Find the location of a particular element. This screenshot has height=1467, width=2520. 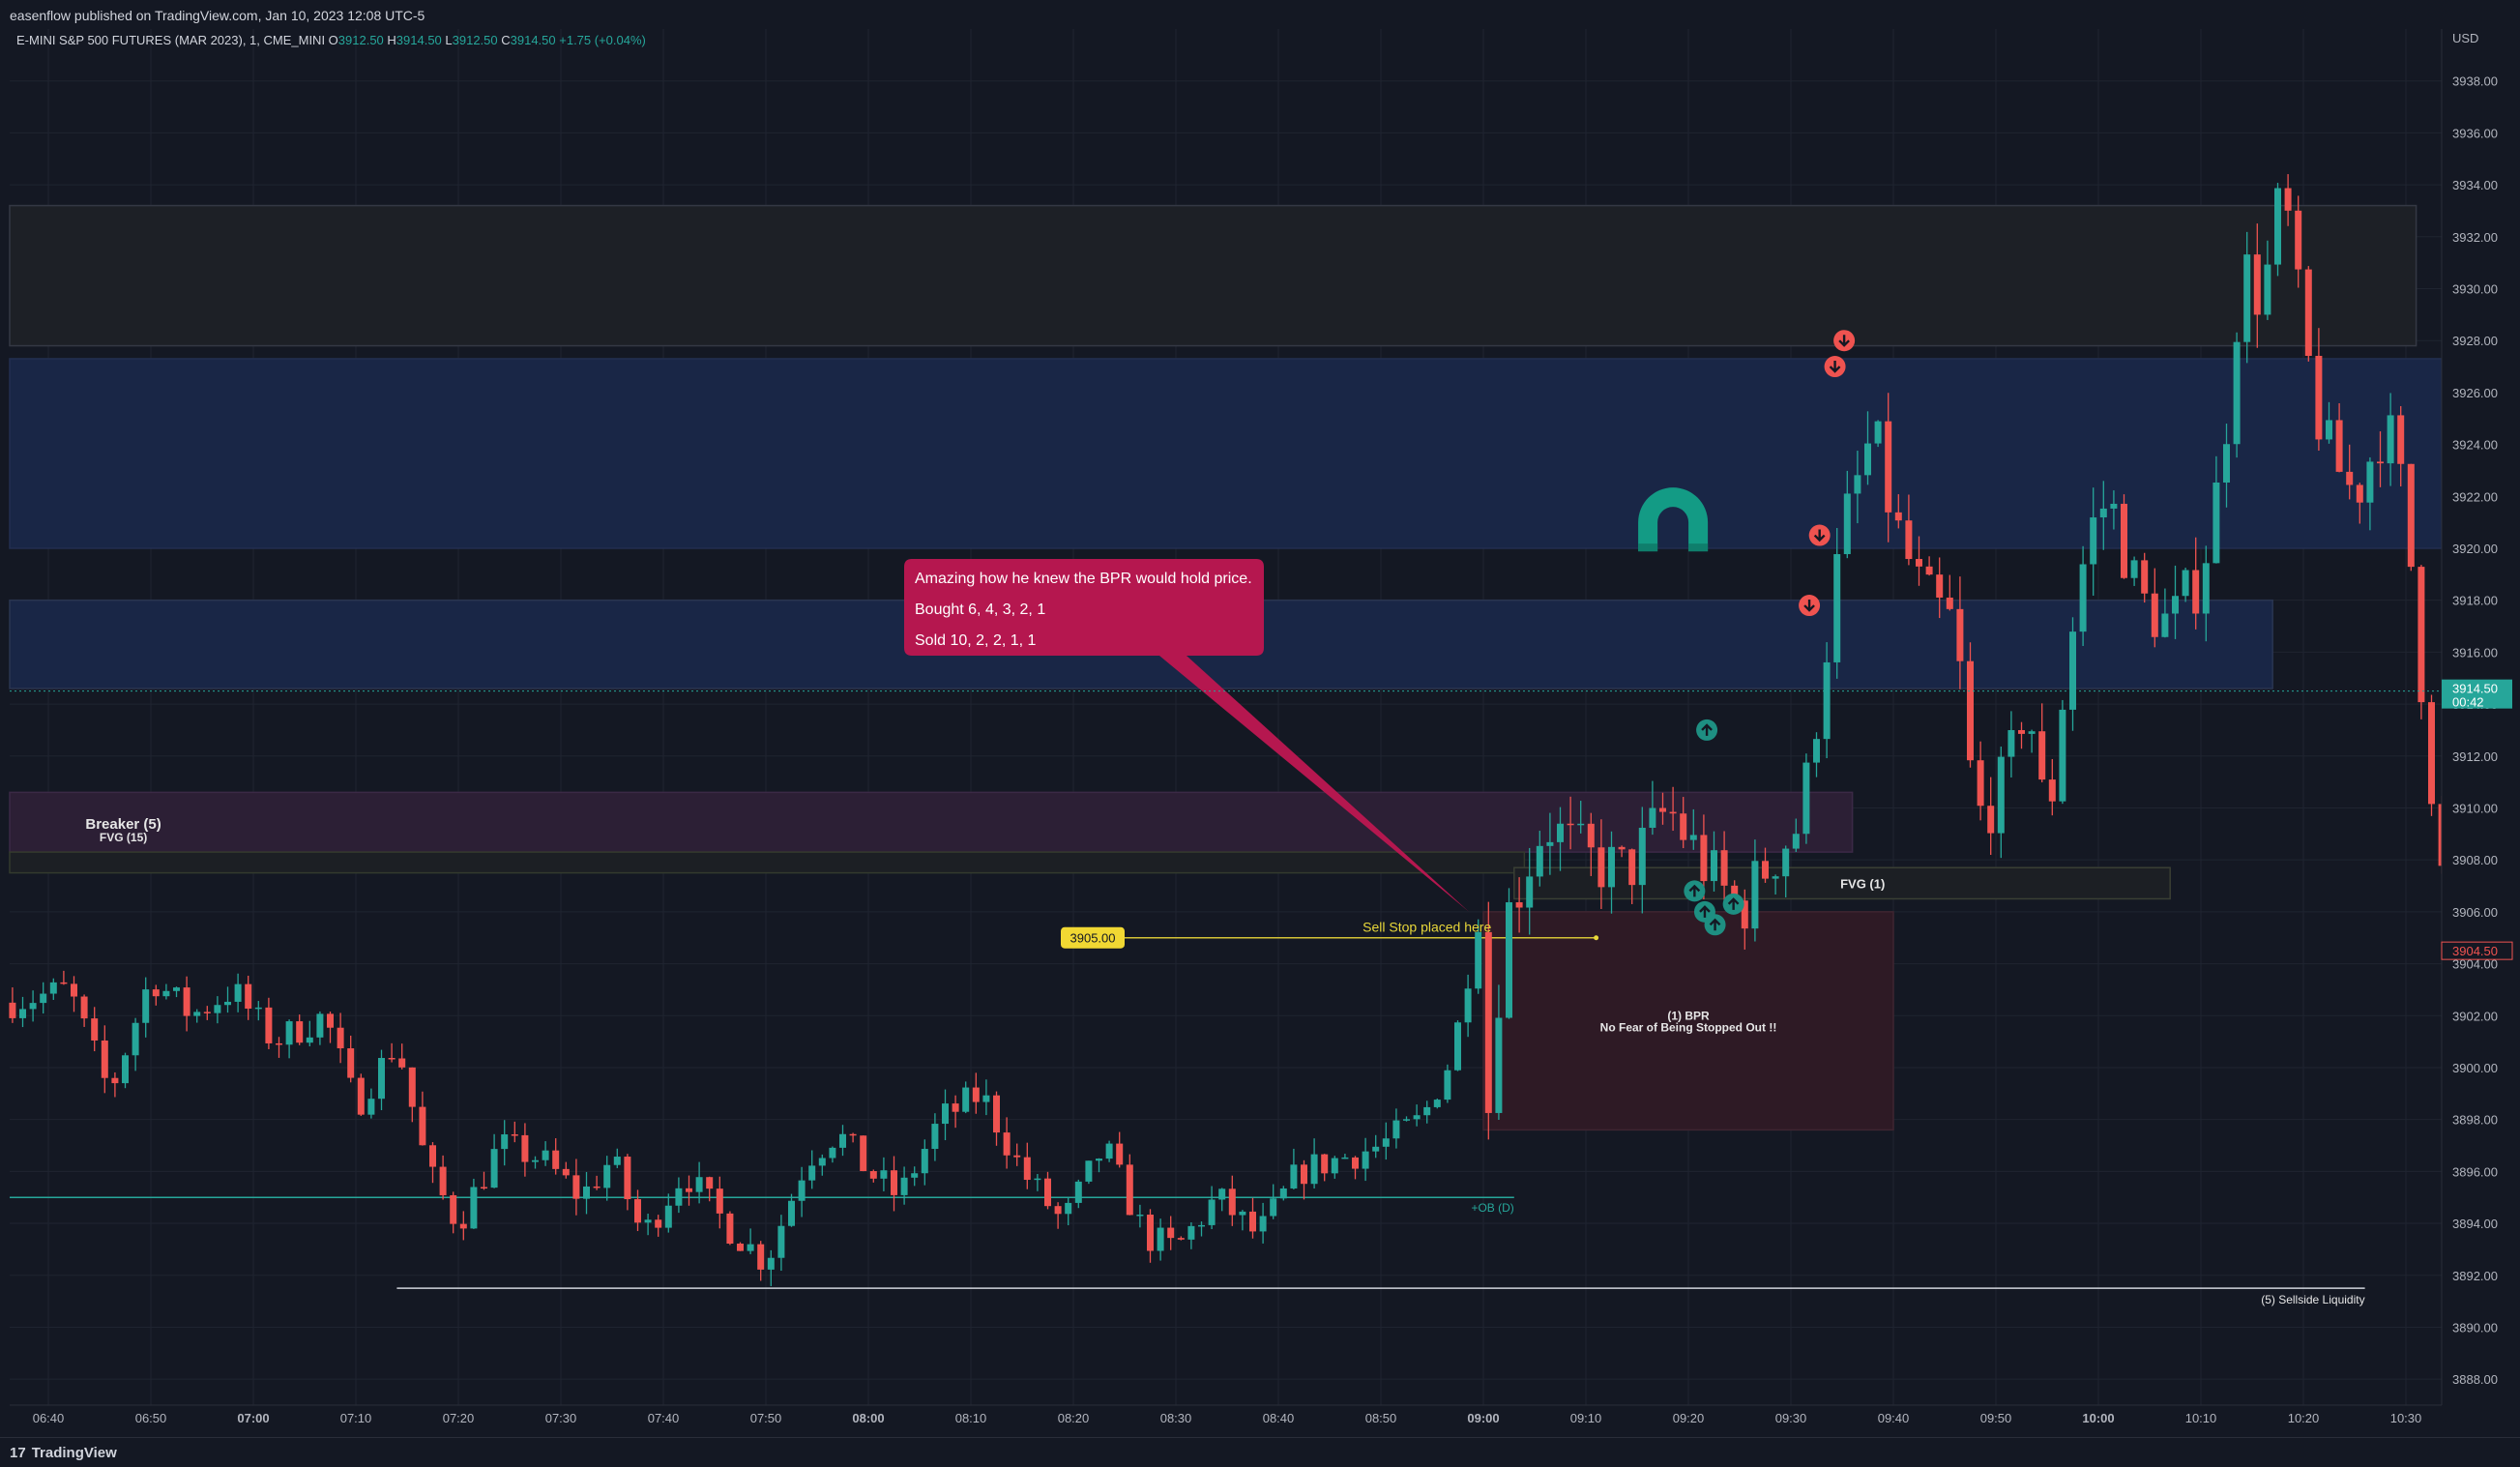

sell-arrow-icon is located at coordinates (1844, 341).